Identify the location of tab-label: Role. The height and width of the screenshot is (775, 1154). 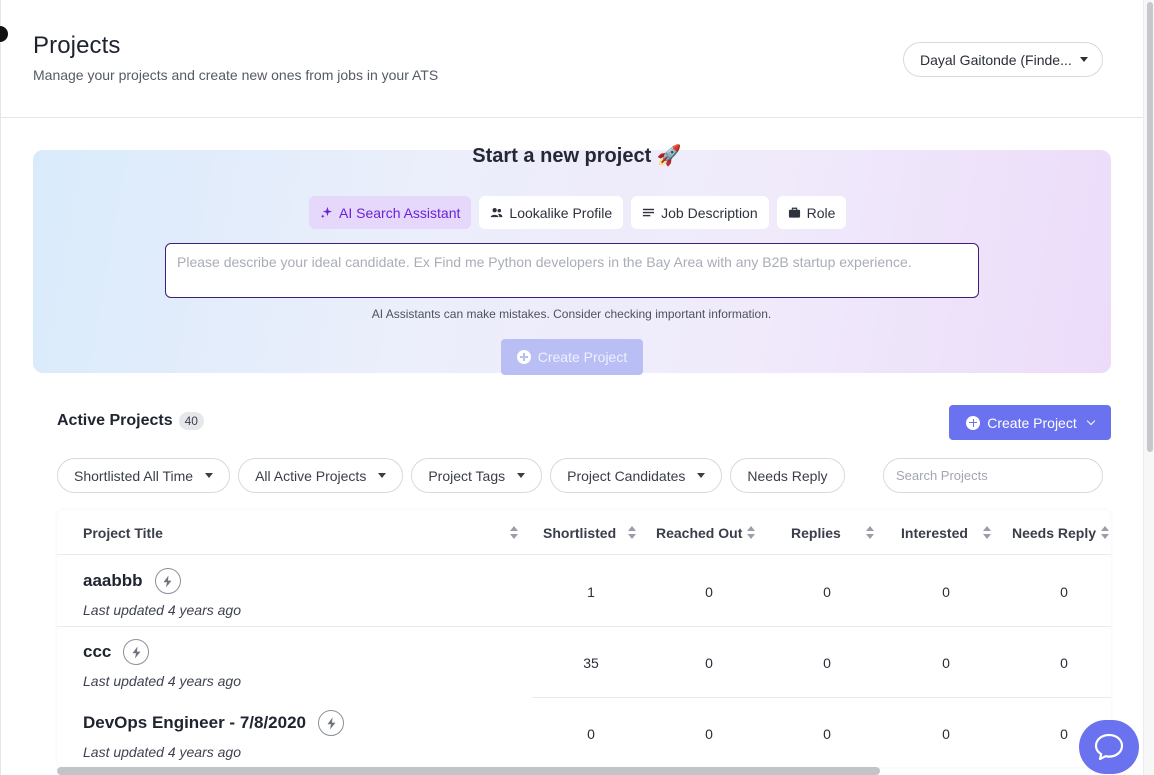
(821, 212).